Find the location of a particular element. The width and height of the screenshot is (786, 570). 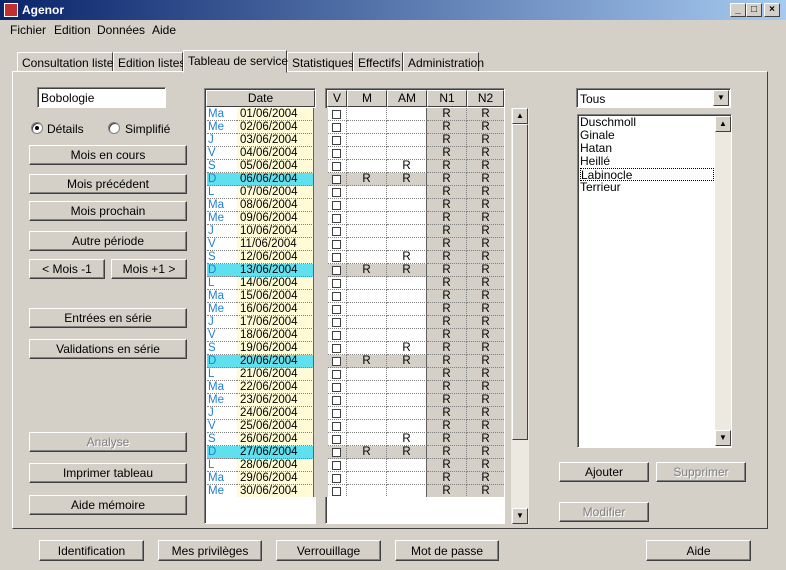

validations-en-serie-button: Validations en série is located at coordinates (108, 349).